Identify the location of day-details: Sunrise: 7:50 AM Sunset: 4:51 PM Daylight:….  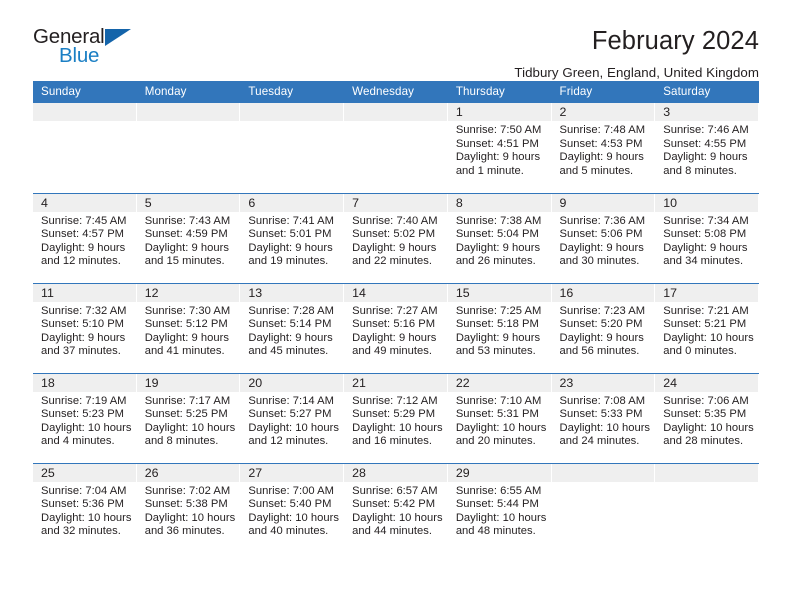
(499, 149).